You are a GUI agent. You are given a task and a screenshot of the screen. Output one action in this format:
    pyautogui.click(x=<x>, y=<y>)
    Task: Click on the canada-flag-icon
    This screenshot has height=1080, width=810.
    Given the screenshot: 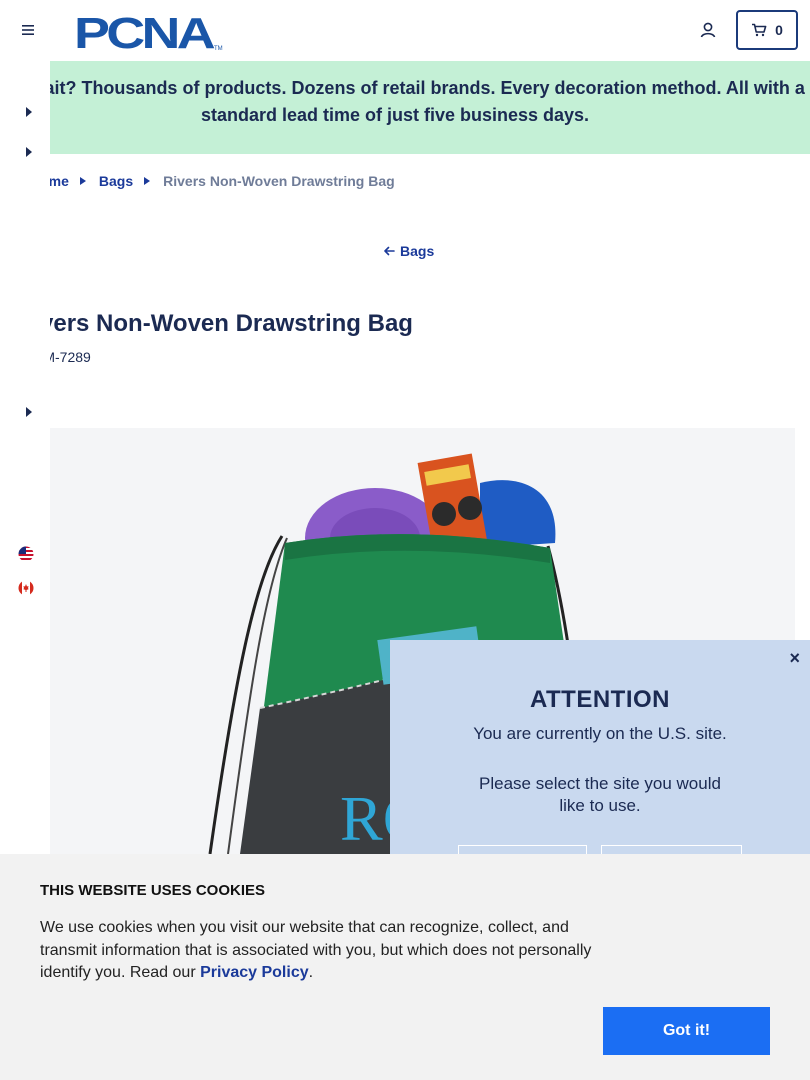 What is the action you would take?
    pyautogui.click(x=26, y=588)
    